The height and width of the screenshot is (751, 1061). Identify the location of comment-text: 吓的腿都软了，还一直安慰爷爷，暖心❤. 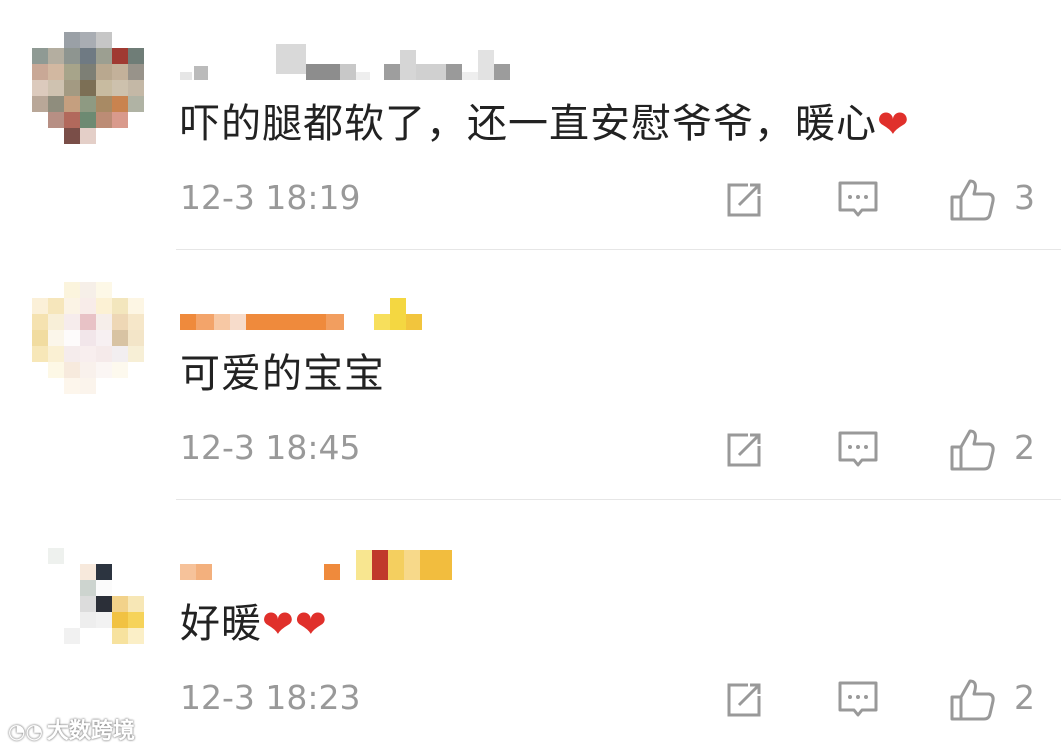
(545, 124).